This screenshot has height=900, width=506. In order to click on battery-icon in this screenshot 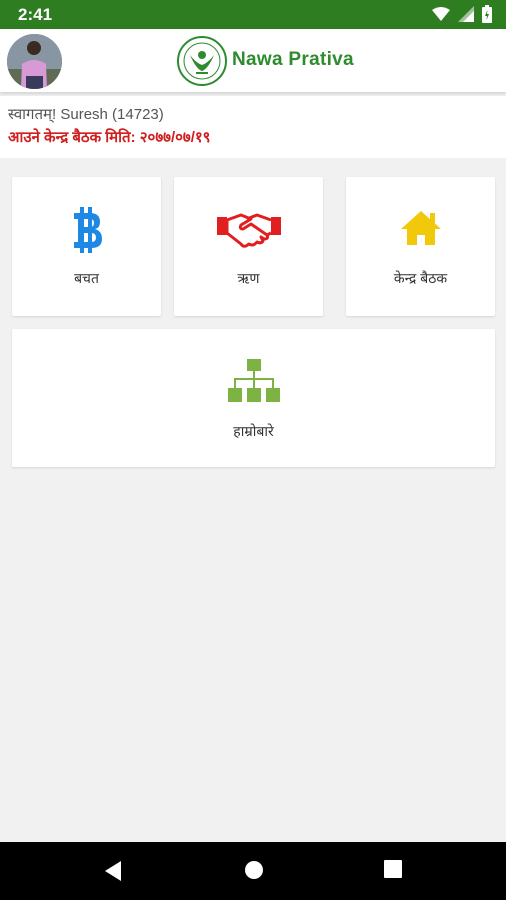, I will do `click(487, 14)`.